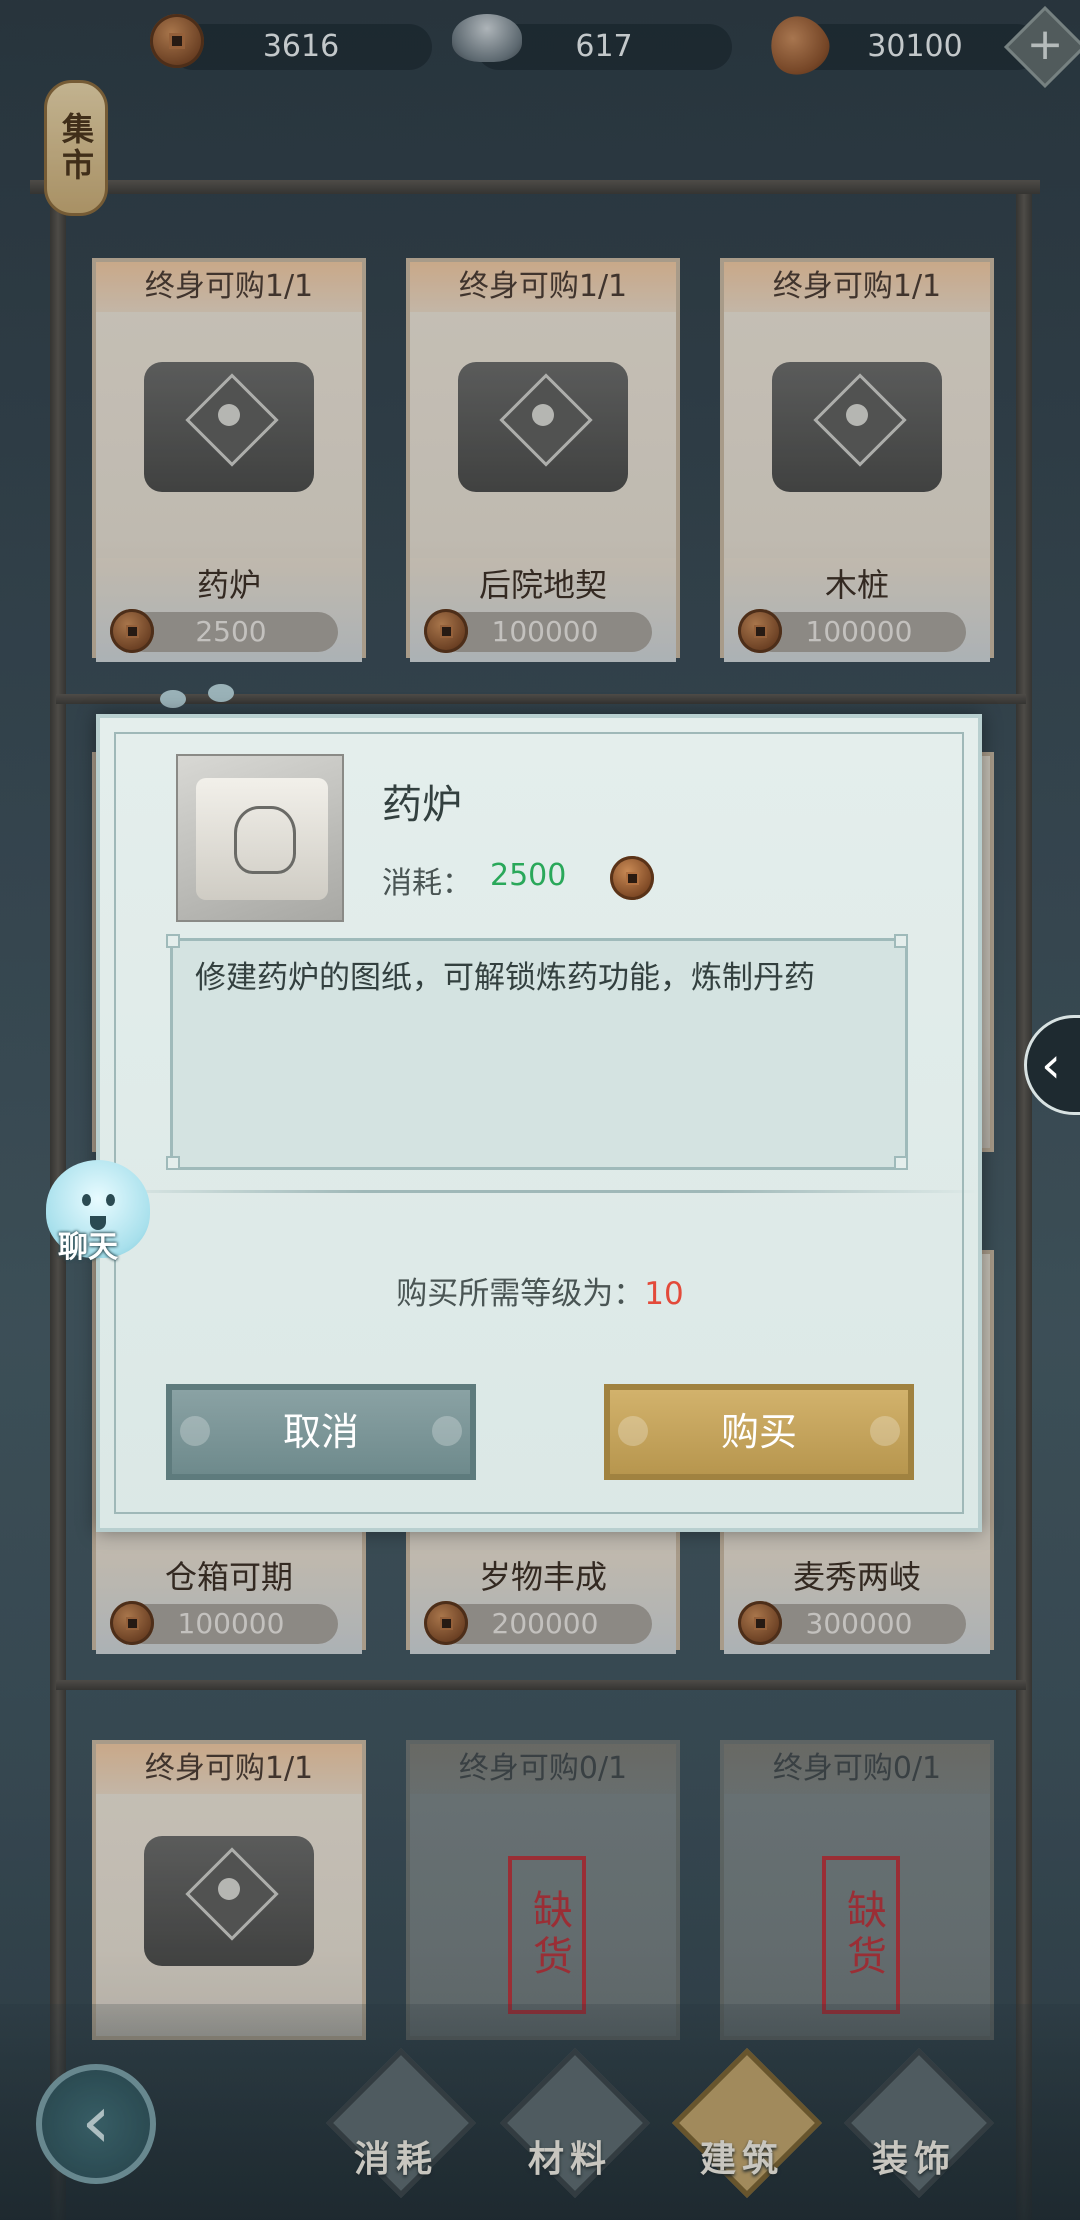 Image resolution: width=1080 pixels, height=2220 pixels. I want to click on description-box: 修建药炉的图纸，可解锁炼药功能，炼制丹药, so click(539, 1054).